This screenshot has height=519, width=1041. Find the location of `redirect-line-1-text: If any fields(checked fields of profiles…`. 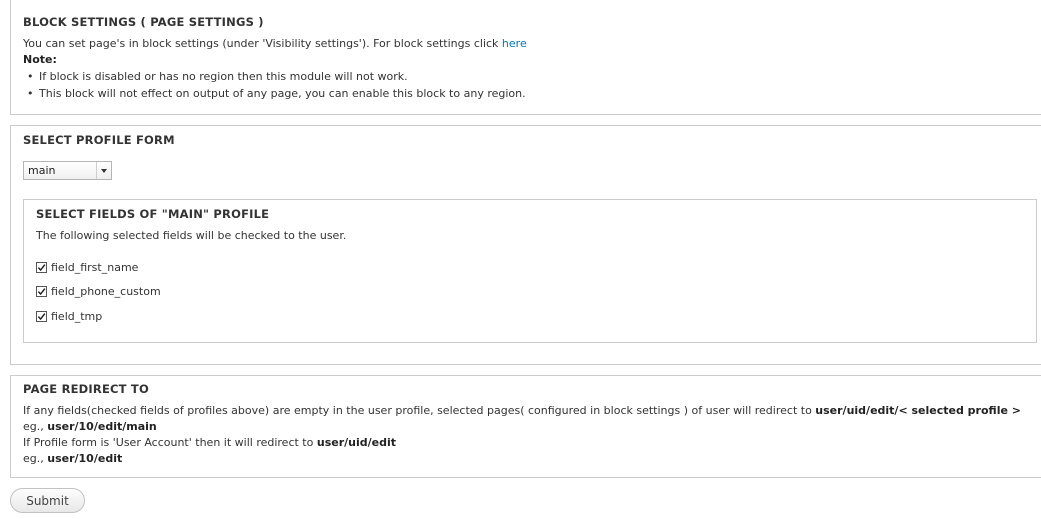

redirect-line-1-text: If any fields(checked fields of profiles… is located at coordinates (419, 410).